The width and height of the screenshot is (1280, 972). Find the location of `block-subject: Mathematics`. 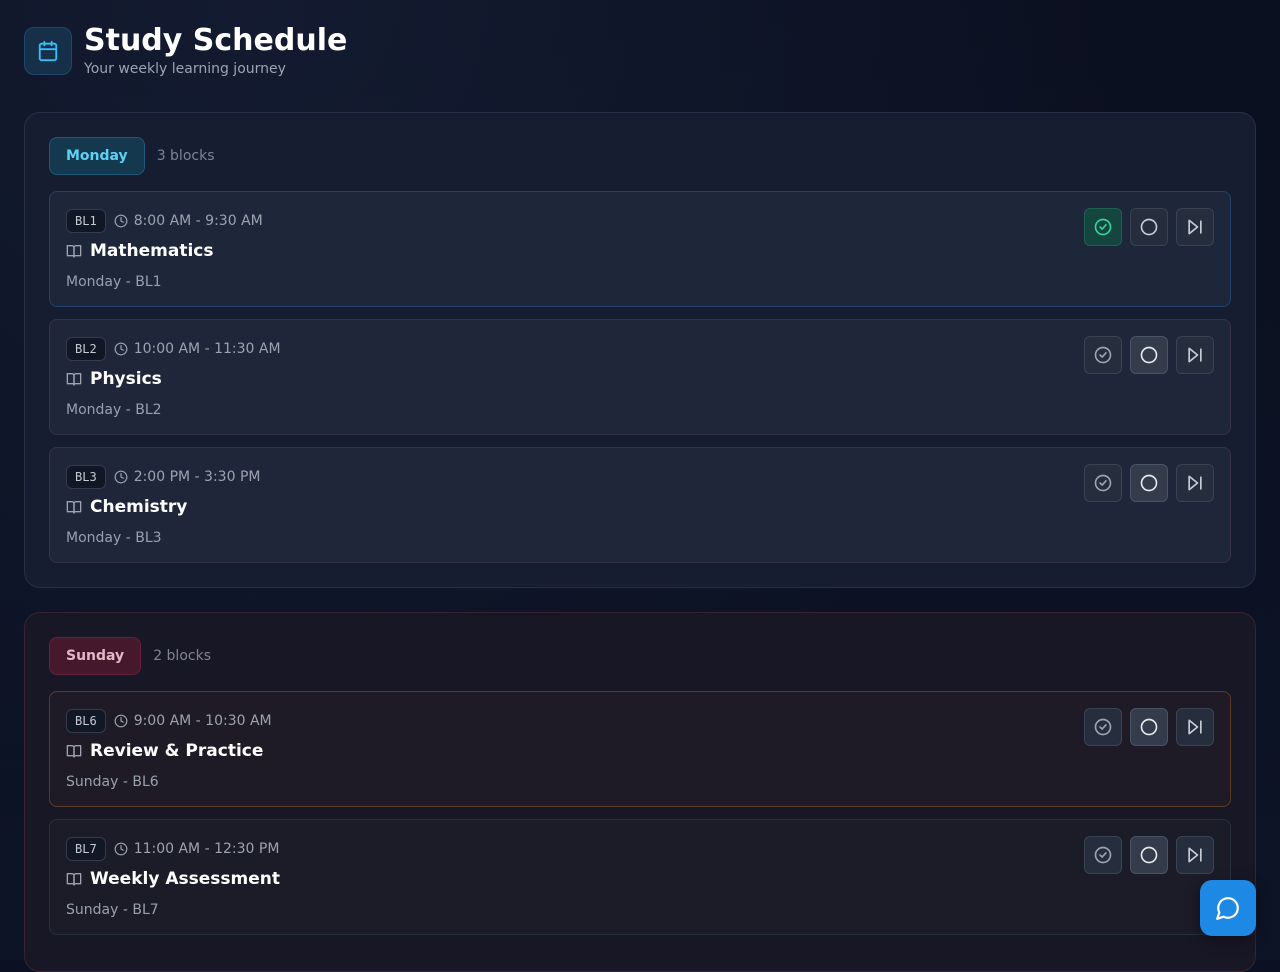

block-subject: Mathematics is located at coordinates (640, 251).